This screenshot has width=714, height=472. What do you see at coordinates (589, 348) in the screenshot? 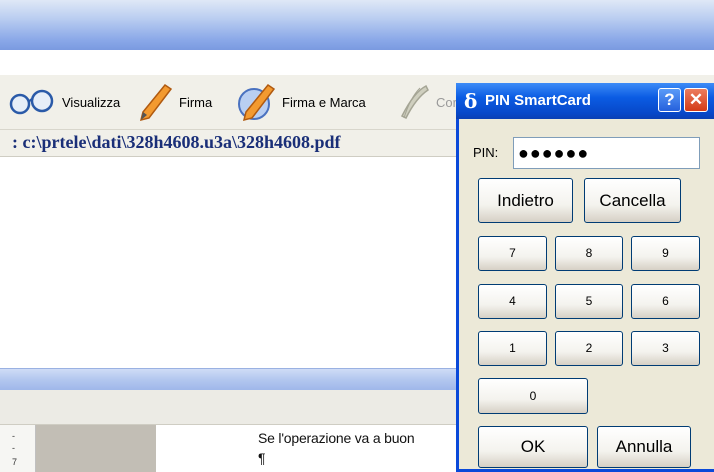
I see `key-2-button: 2` at bounding box center [589, 348].